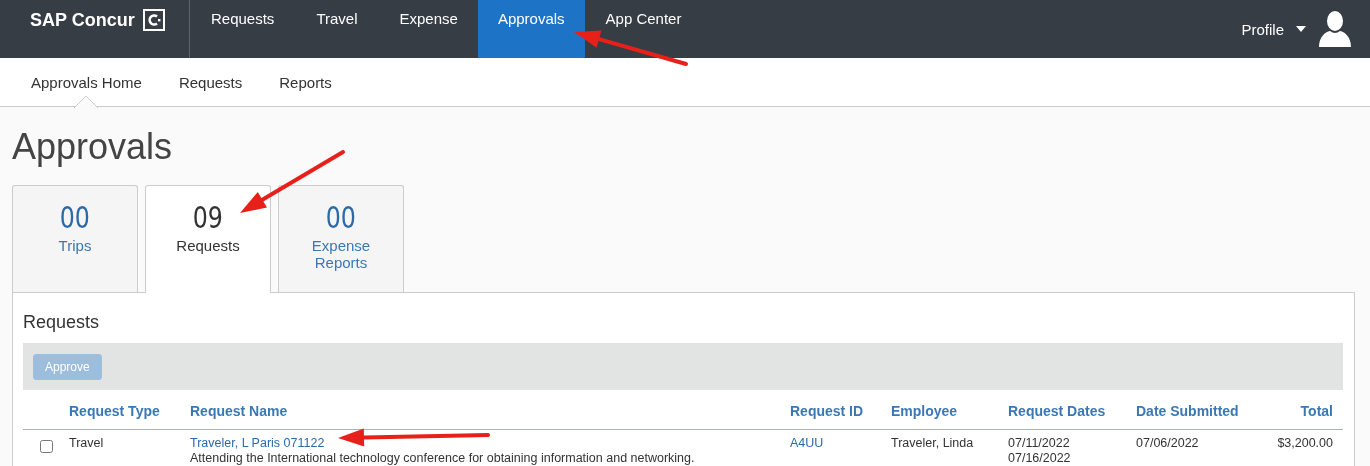  What do you see at coordinates (531, 29) in the screenshot?
I see `nav-tab: Approvals` at bounding box center [531, 29].